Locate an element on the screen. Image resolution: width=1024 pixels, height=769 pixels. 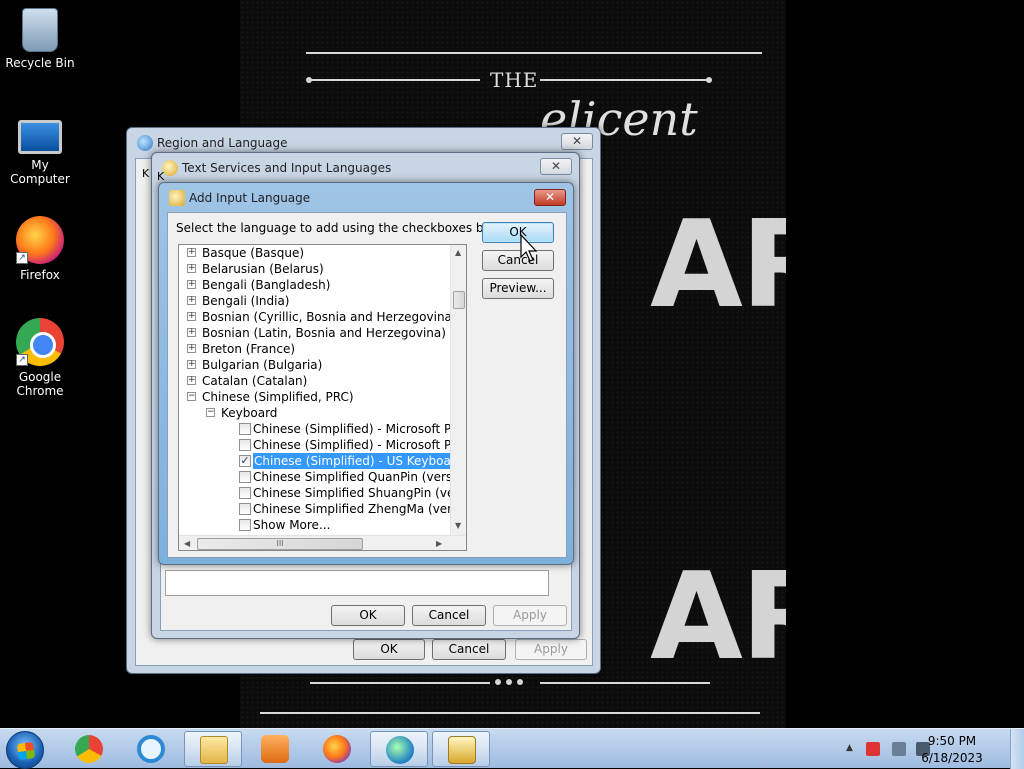
clock-time: 9:50 PM is located at coordinates (952, 741).